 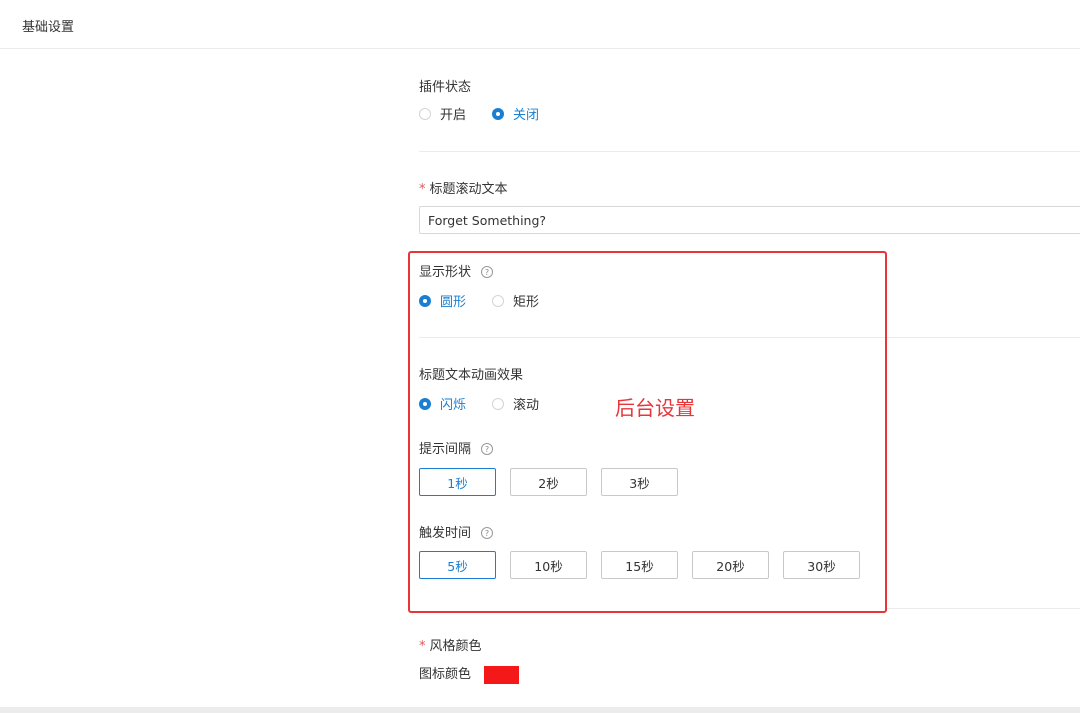 What do you see at coordinates (445, 674) in the screenshot?
I see `icon-color-label: 图标颜色` at bounding box center [445, 674].